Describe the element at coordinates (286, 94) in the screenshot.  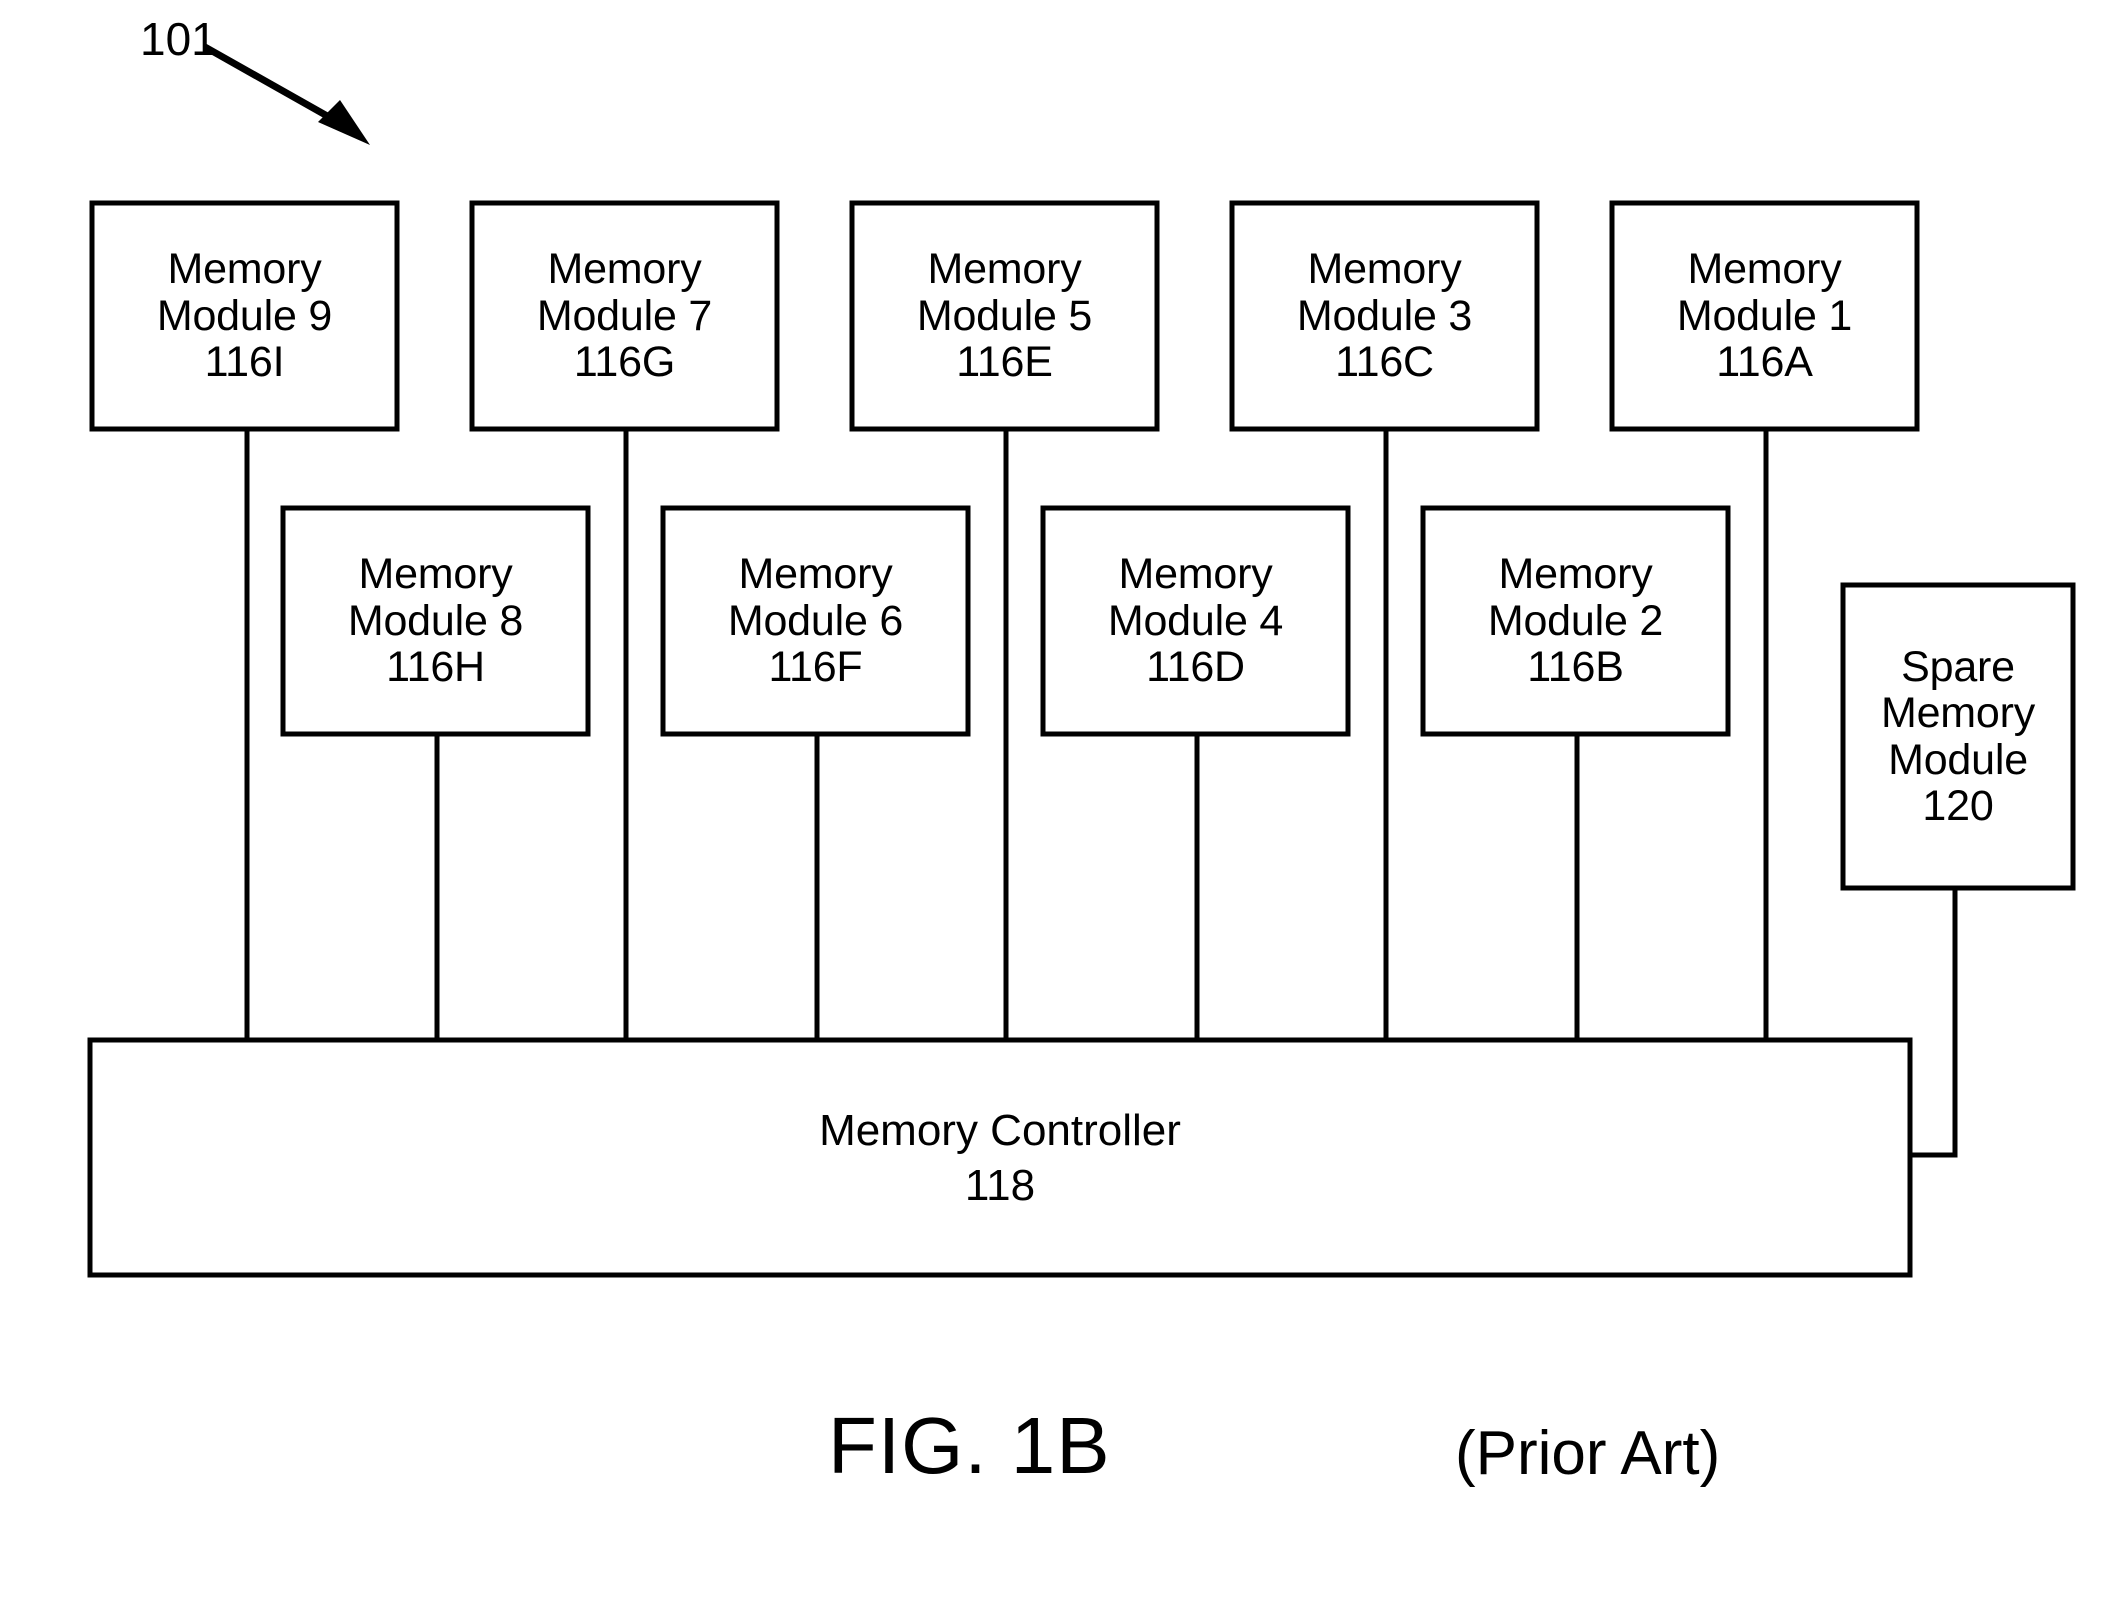
I see `reference-lead-arrow` at that location.